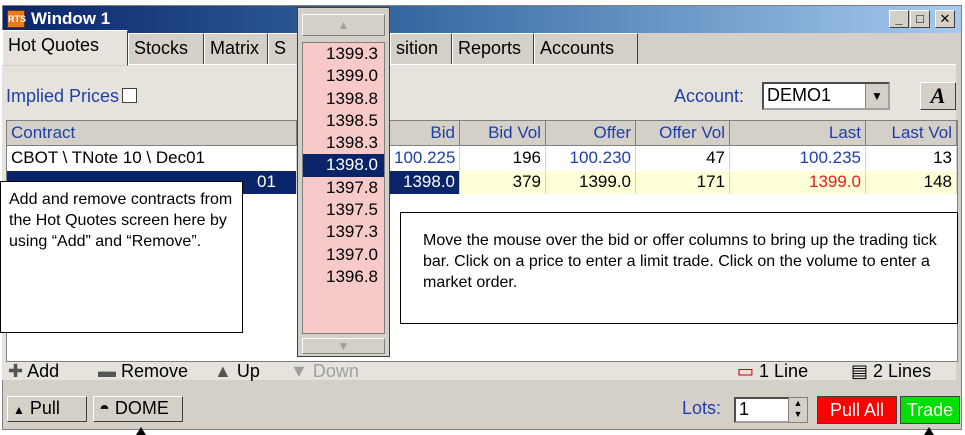 The height and width of the screenshot is (435, 965). Describe the element at coordinates (343, 165) in the screenshot. I see `tick-price-selected: 1398.0` at that location.